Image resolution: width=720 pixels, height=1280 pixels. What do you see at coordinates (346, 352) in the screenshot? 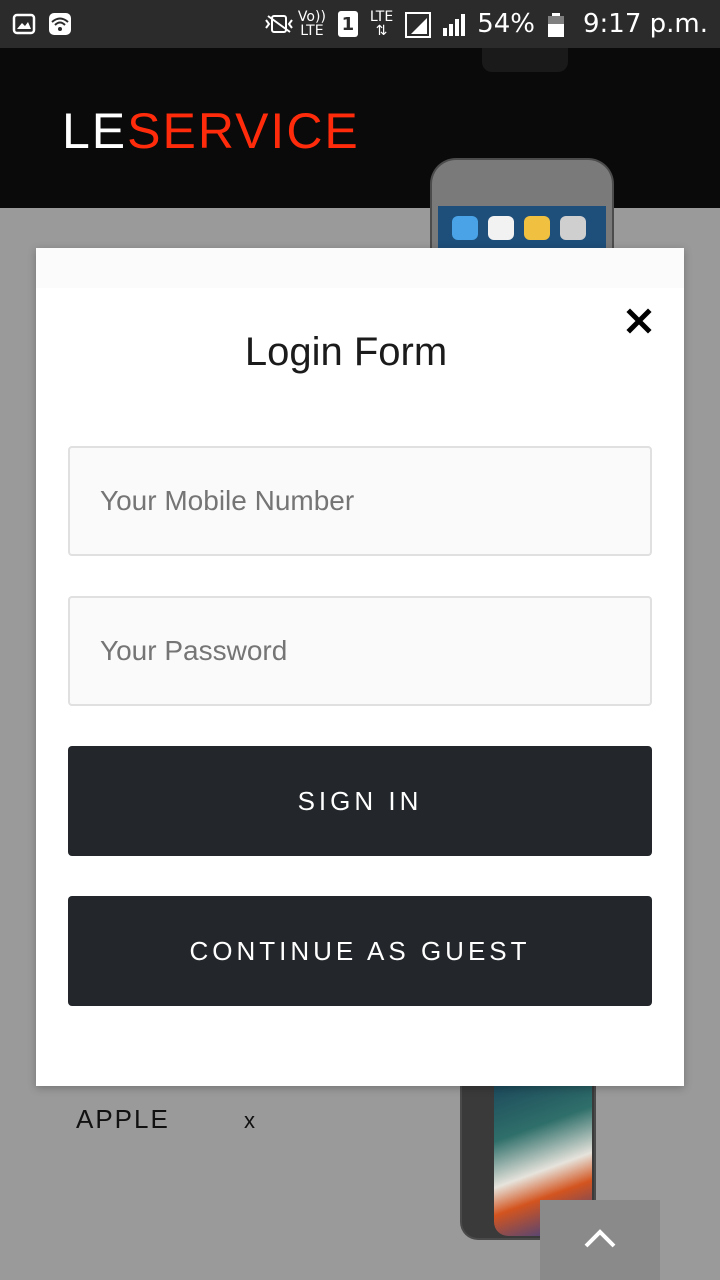
I see `modal-title: Login Form` at bounding box center [346, 352].